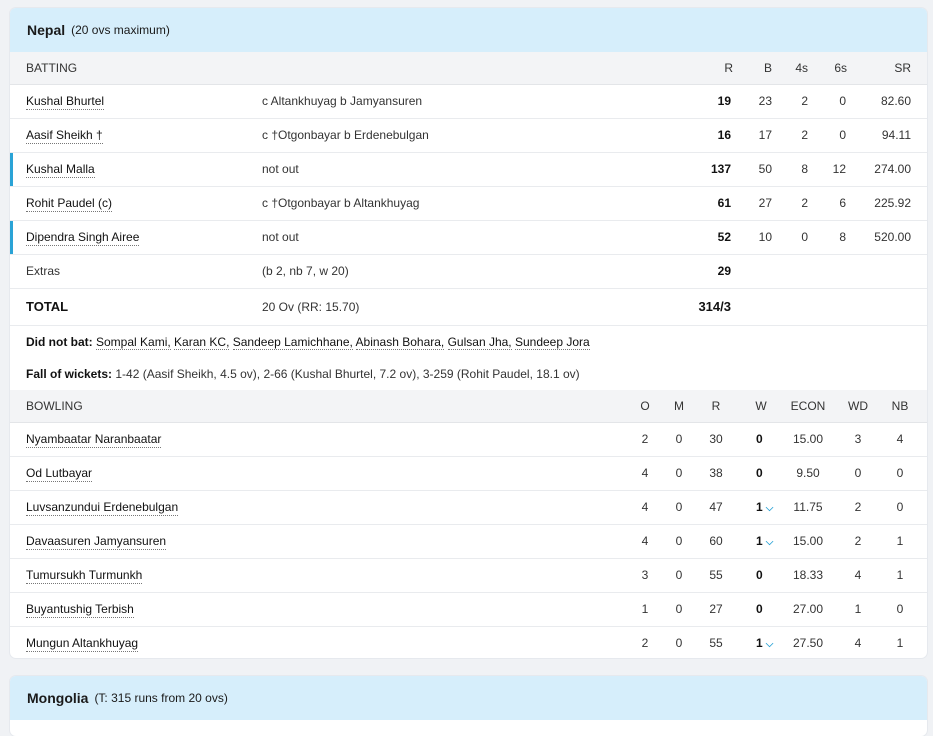 The width and height of the screenshot is (933, 736). What do you see at coordinates (59, 473) in the screenshot?
I see `bowler-name: Od Lutbayar` at bounding box center [59, 473].